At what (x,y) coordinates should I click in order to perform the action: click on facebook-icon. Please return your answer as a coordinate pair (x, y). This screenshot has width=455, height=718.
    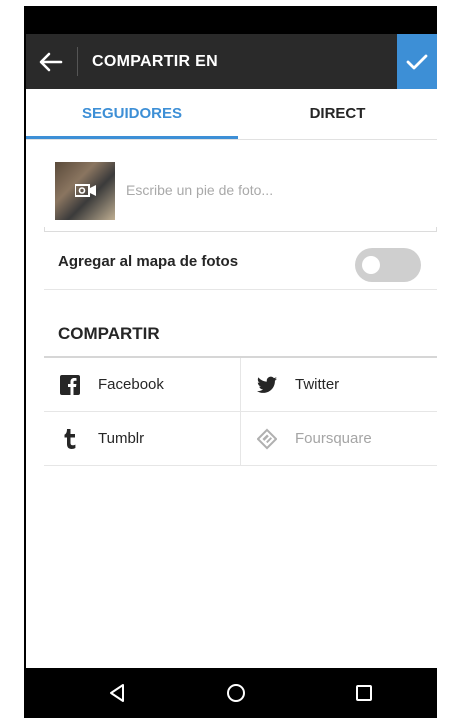
    Looking at the image, I should click on (70, 385).